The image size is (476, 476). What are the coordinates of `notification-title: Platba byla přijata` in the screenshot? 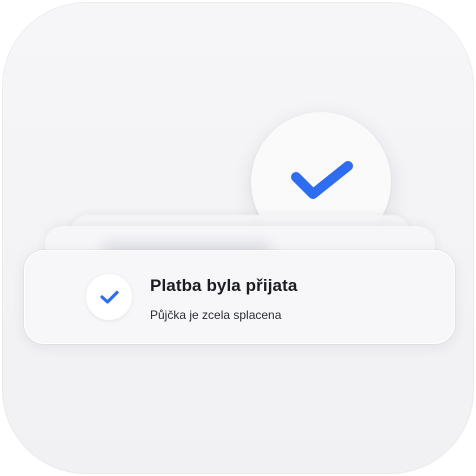 It's located at (224, 285).